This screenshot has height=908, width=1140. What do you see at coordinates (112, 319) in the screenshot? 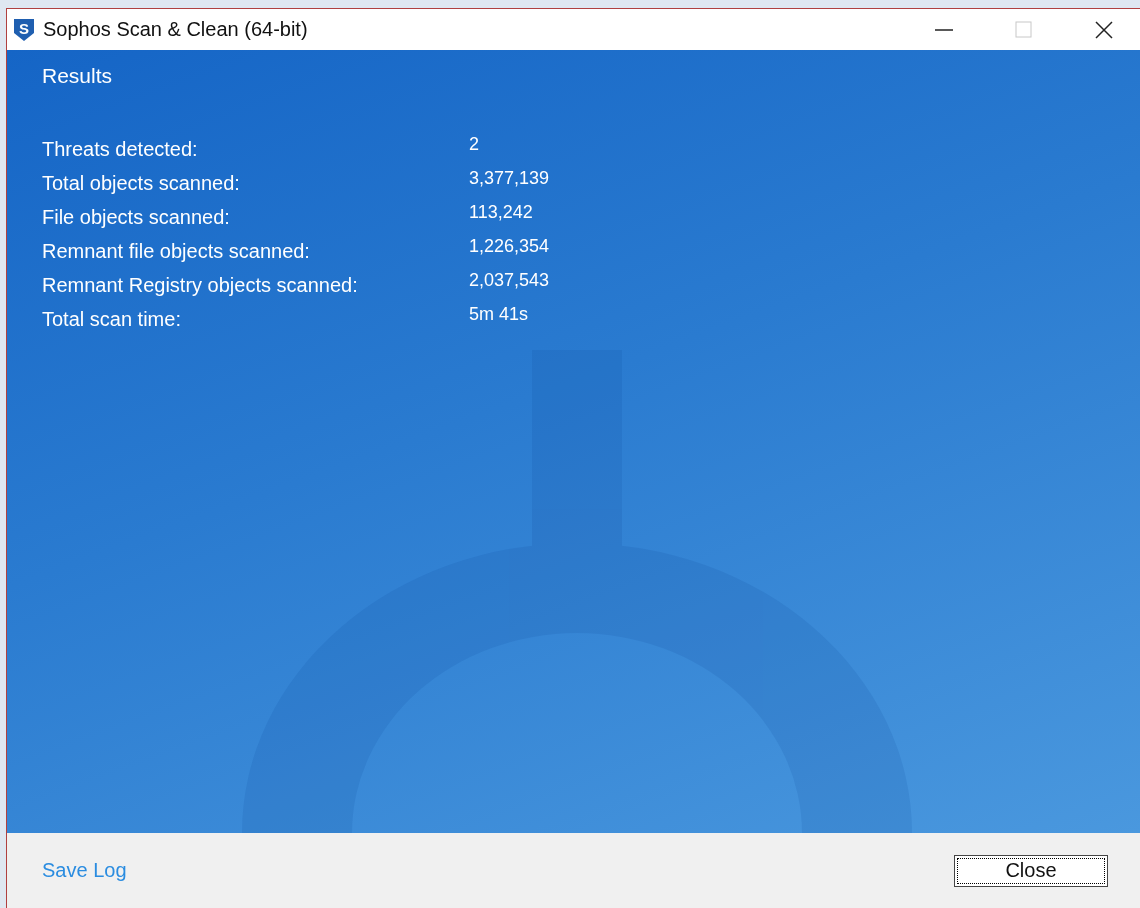
I see `stat-label: Total scan time:` at bounding box center [112, 319].